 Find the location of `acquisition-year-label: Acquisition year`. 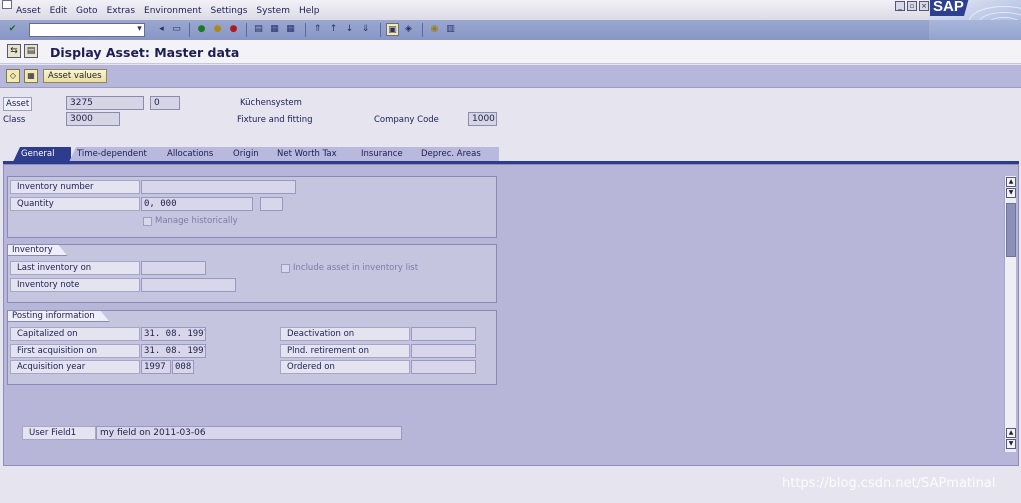

acquisition-year-label: Acquisition year is located at coordinates (75, 367).